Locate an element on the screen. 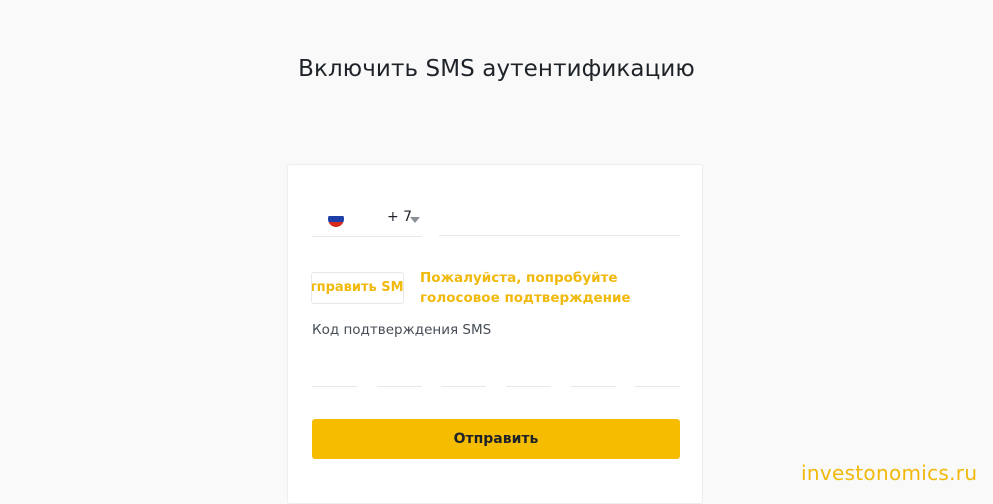 The height and width of the screenshot is (504, 993). submit-button: Отправить is located at coordinates (496, 439).